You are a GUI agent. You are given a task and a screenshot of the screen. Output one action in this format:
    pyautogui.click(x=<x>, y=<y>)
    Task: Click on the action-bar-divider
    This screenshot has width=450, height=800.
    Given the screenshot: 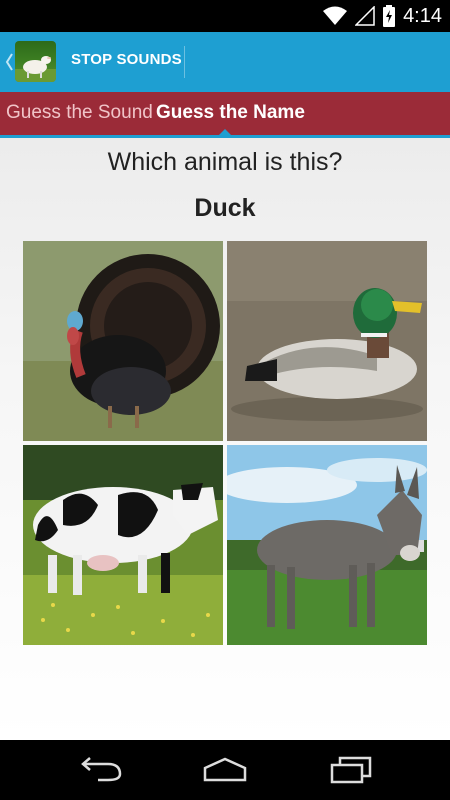 What is the action you would take?
    pyautogui.click(x=184, y=62)
    